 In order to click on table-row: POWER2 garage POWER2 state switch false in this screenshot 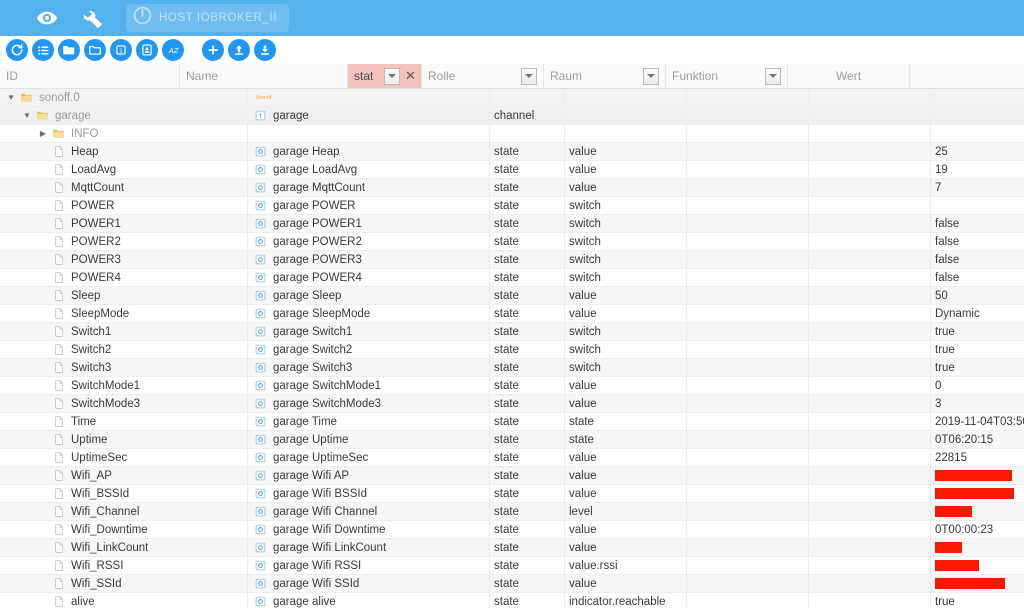, I will do `click(512, 242)`.